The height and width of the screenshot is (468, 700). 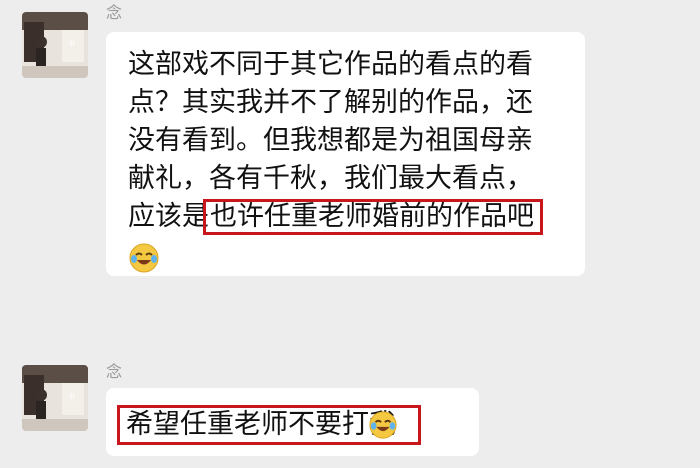 I want to click on highlighted-text-box: 希望任重老师不要打我, so click(x=269, y=425).